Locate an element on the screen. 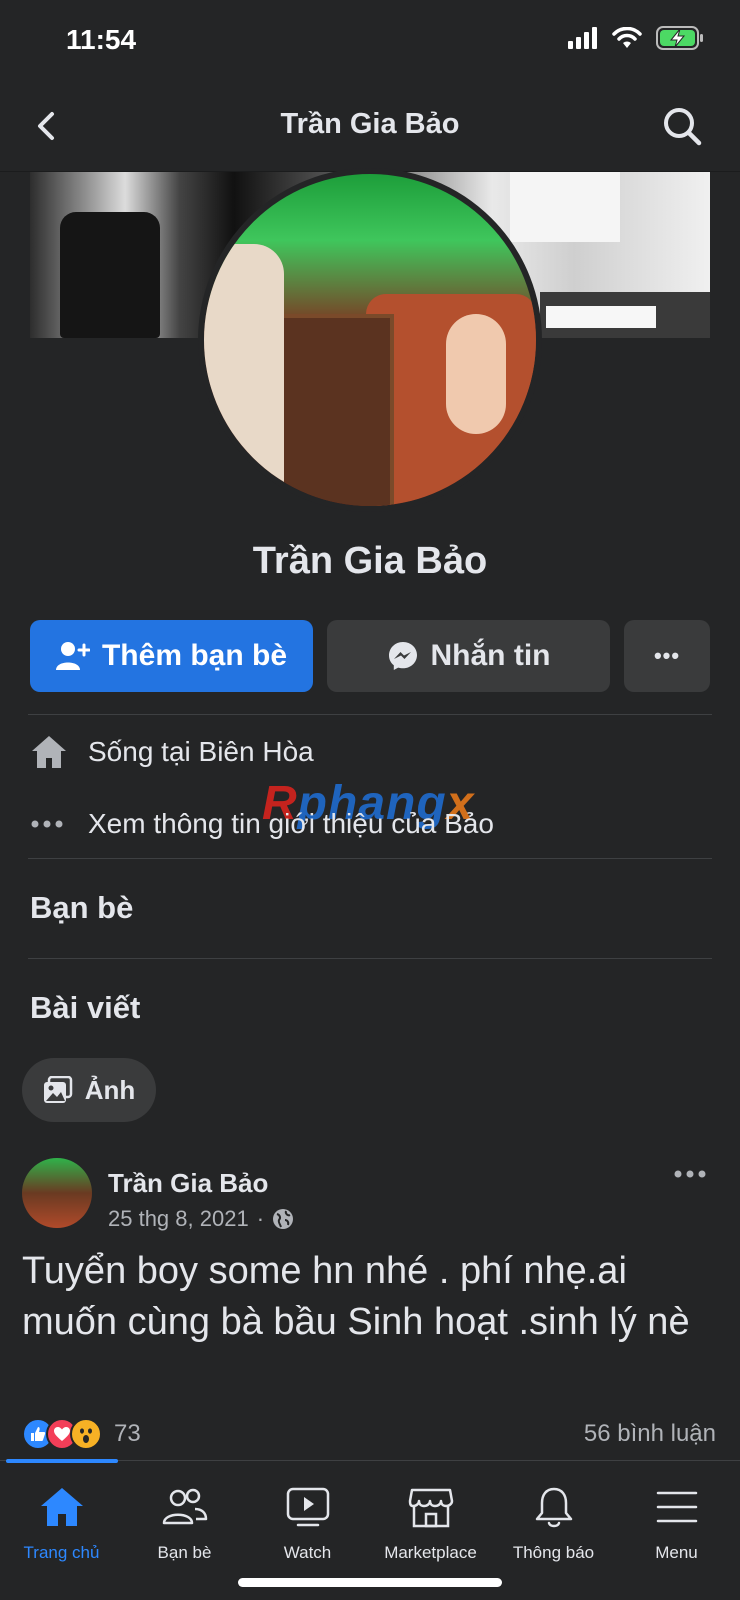 The width and height of the screenshot is (740, 1600). menu-icon is located at coordinates (676, 1507).